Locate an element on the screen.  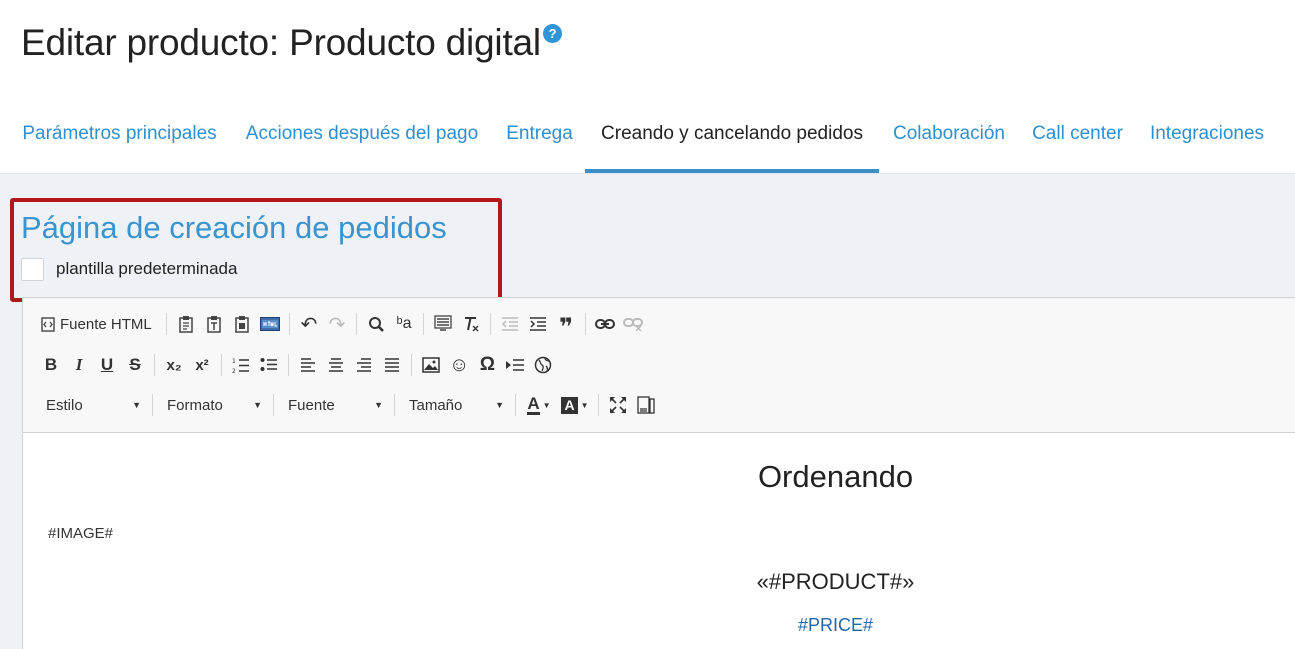
redo-icon: ↷ is located at coordinates (337, 324).